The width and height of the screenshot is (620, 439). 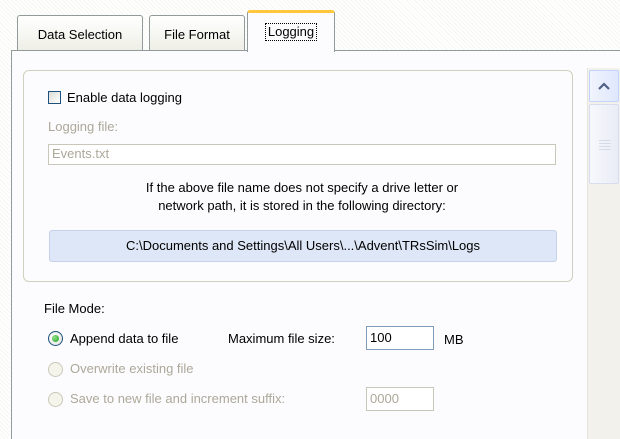 I want to click on chevron-up-icon, so click(x=604, y=86).